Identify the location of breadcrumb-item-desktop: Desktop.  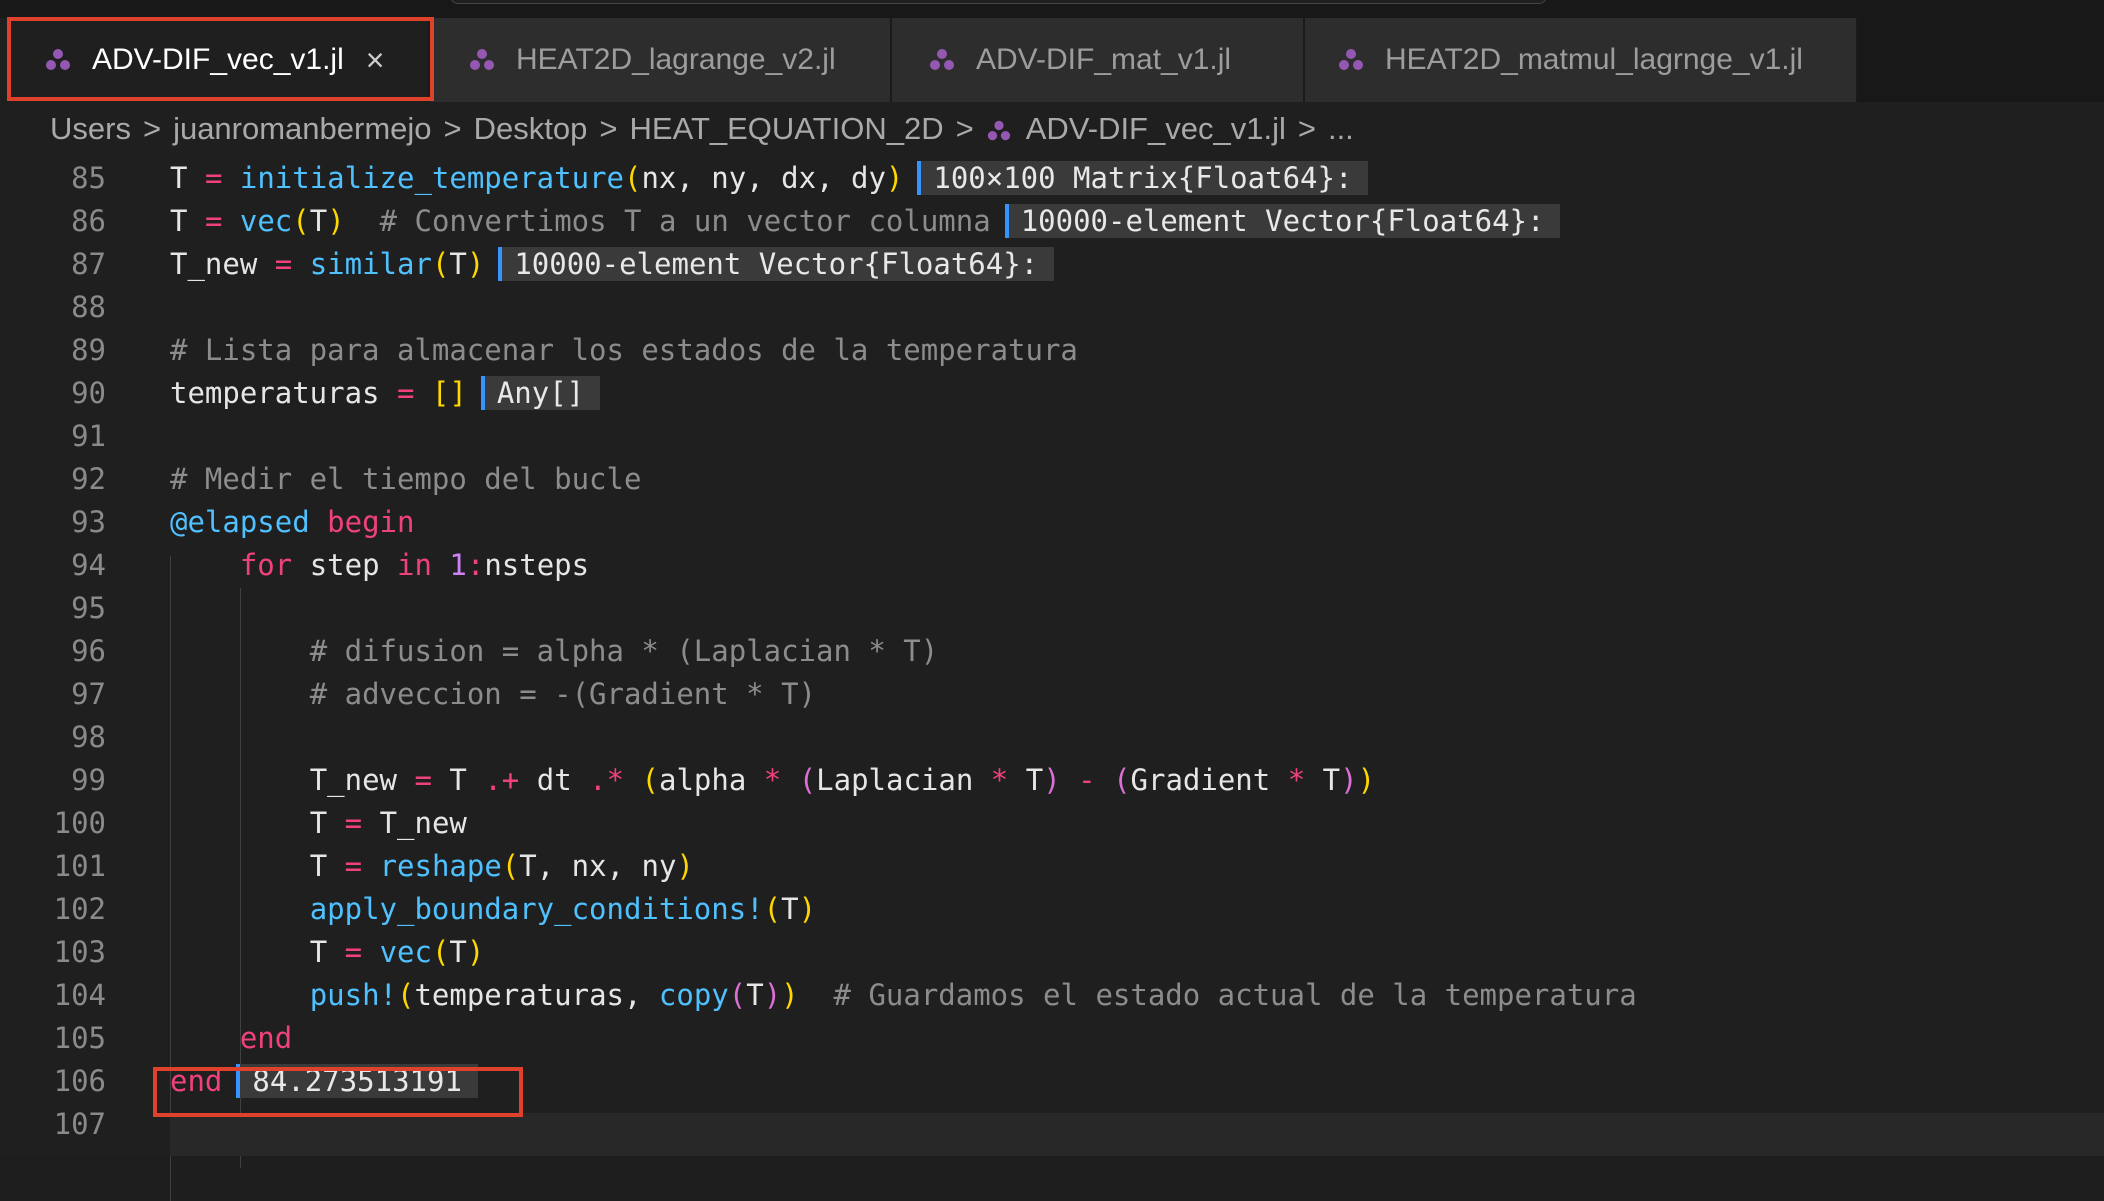
(531, 129).